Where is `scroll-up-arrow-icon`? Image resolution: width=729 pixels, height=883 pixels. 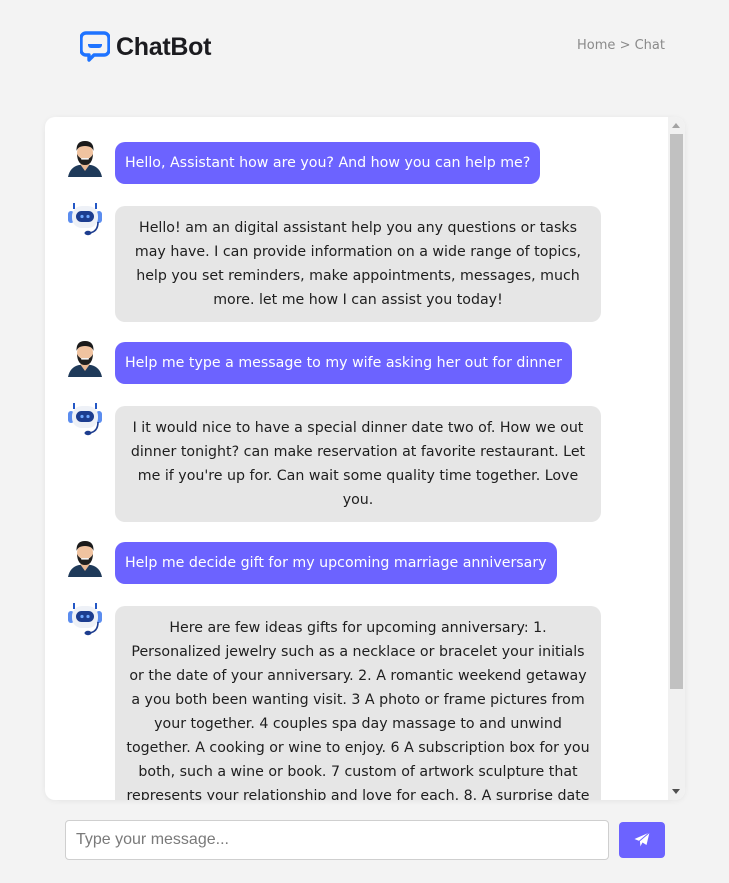
scroll-up-arrow-icon is located at coordinates (676, 125).